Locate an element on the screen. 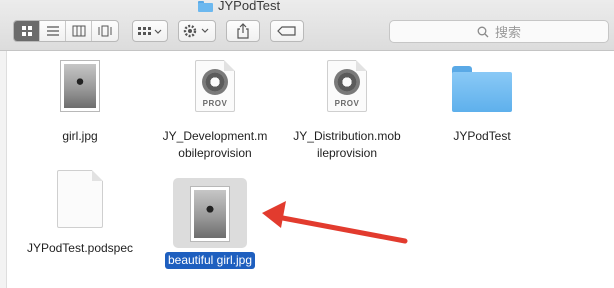 This screenshot has width=614, height=288. action-button is located at coordinates (197, 31).